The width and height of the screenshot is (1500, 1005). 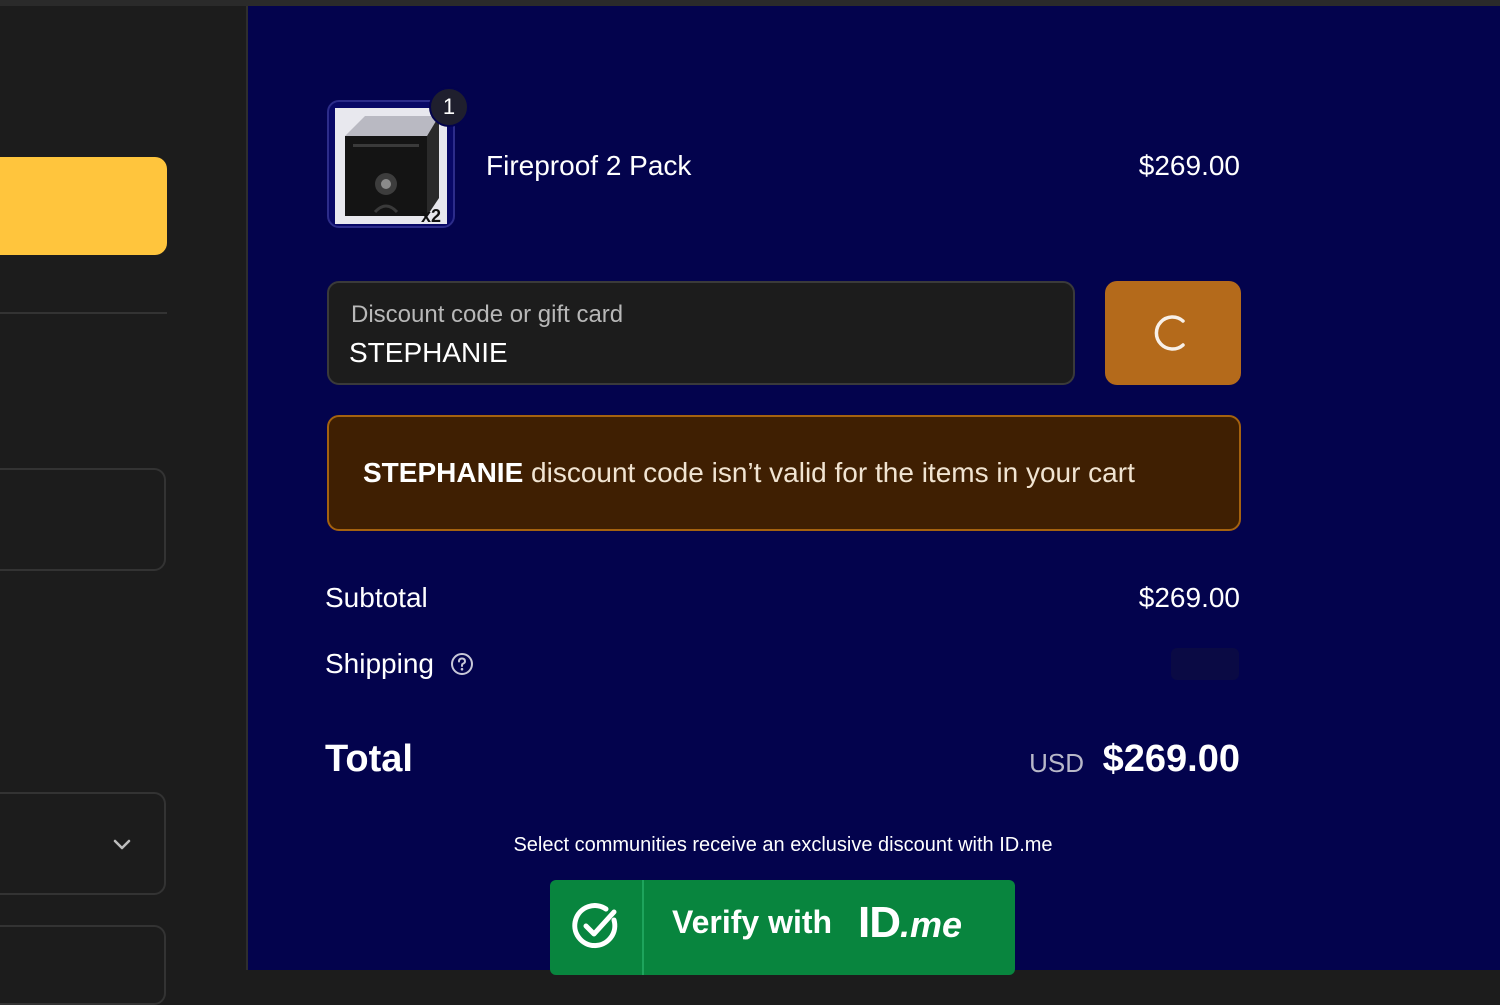 What do you see at coordinates (83, 206) in the screenshot?
I see `primary-action-button` at bounding box center [83, 206].